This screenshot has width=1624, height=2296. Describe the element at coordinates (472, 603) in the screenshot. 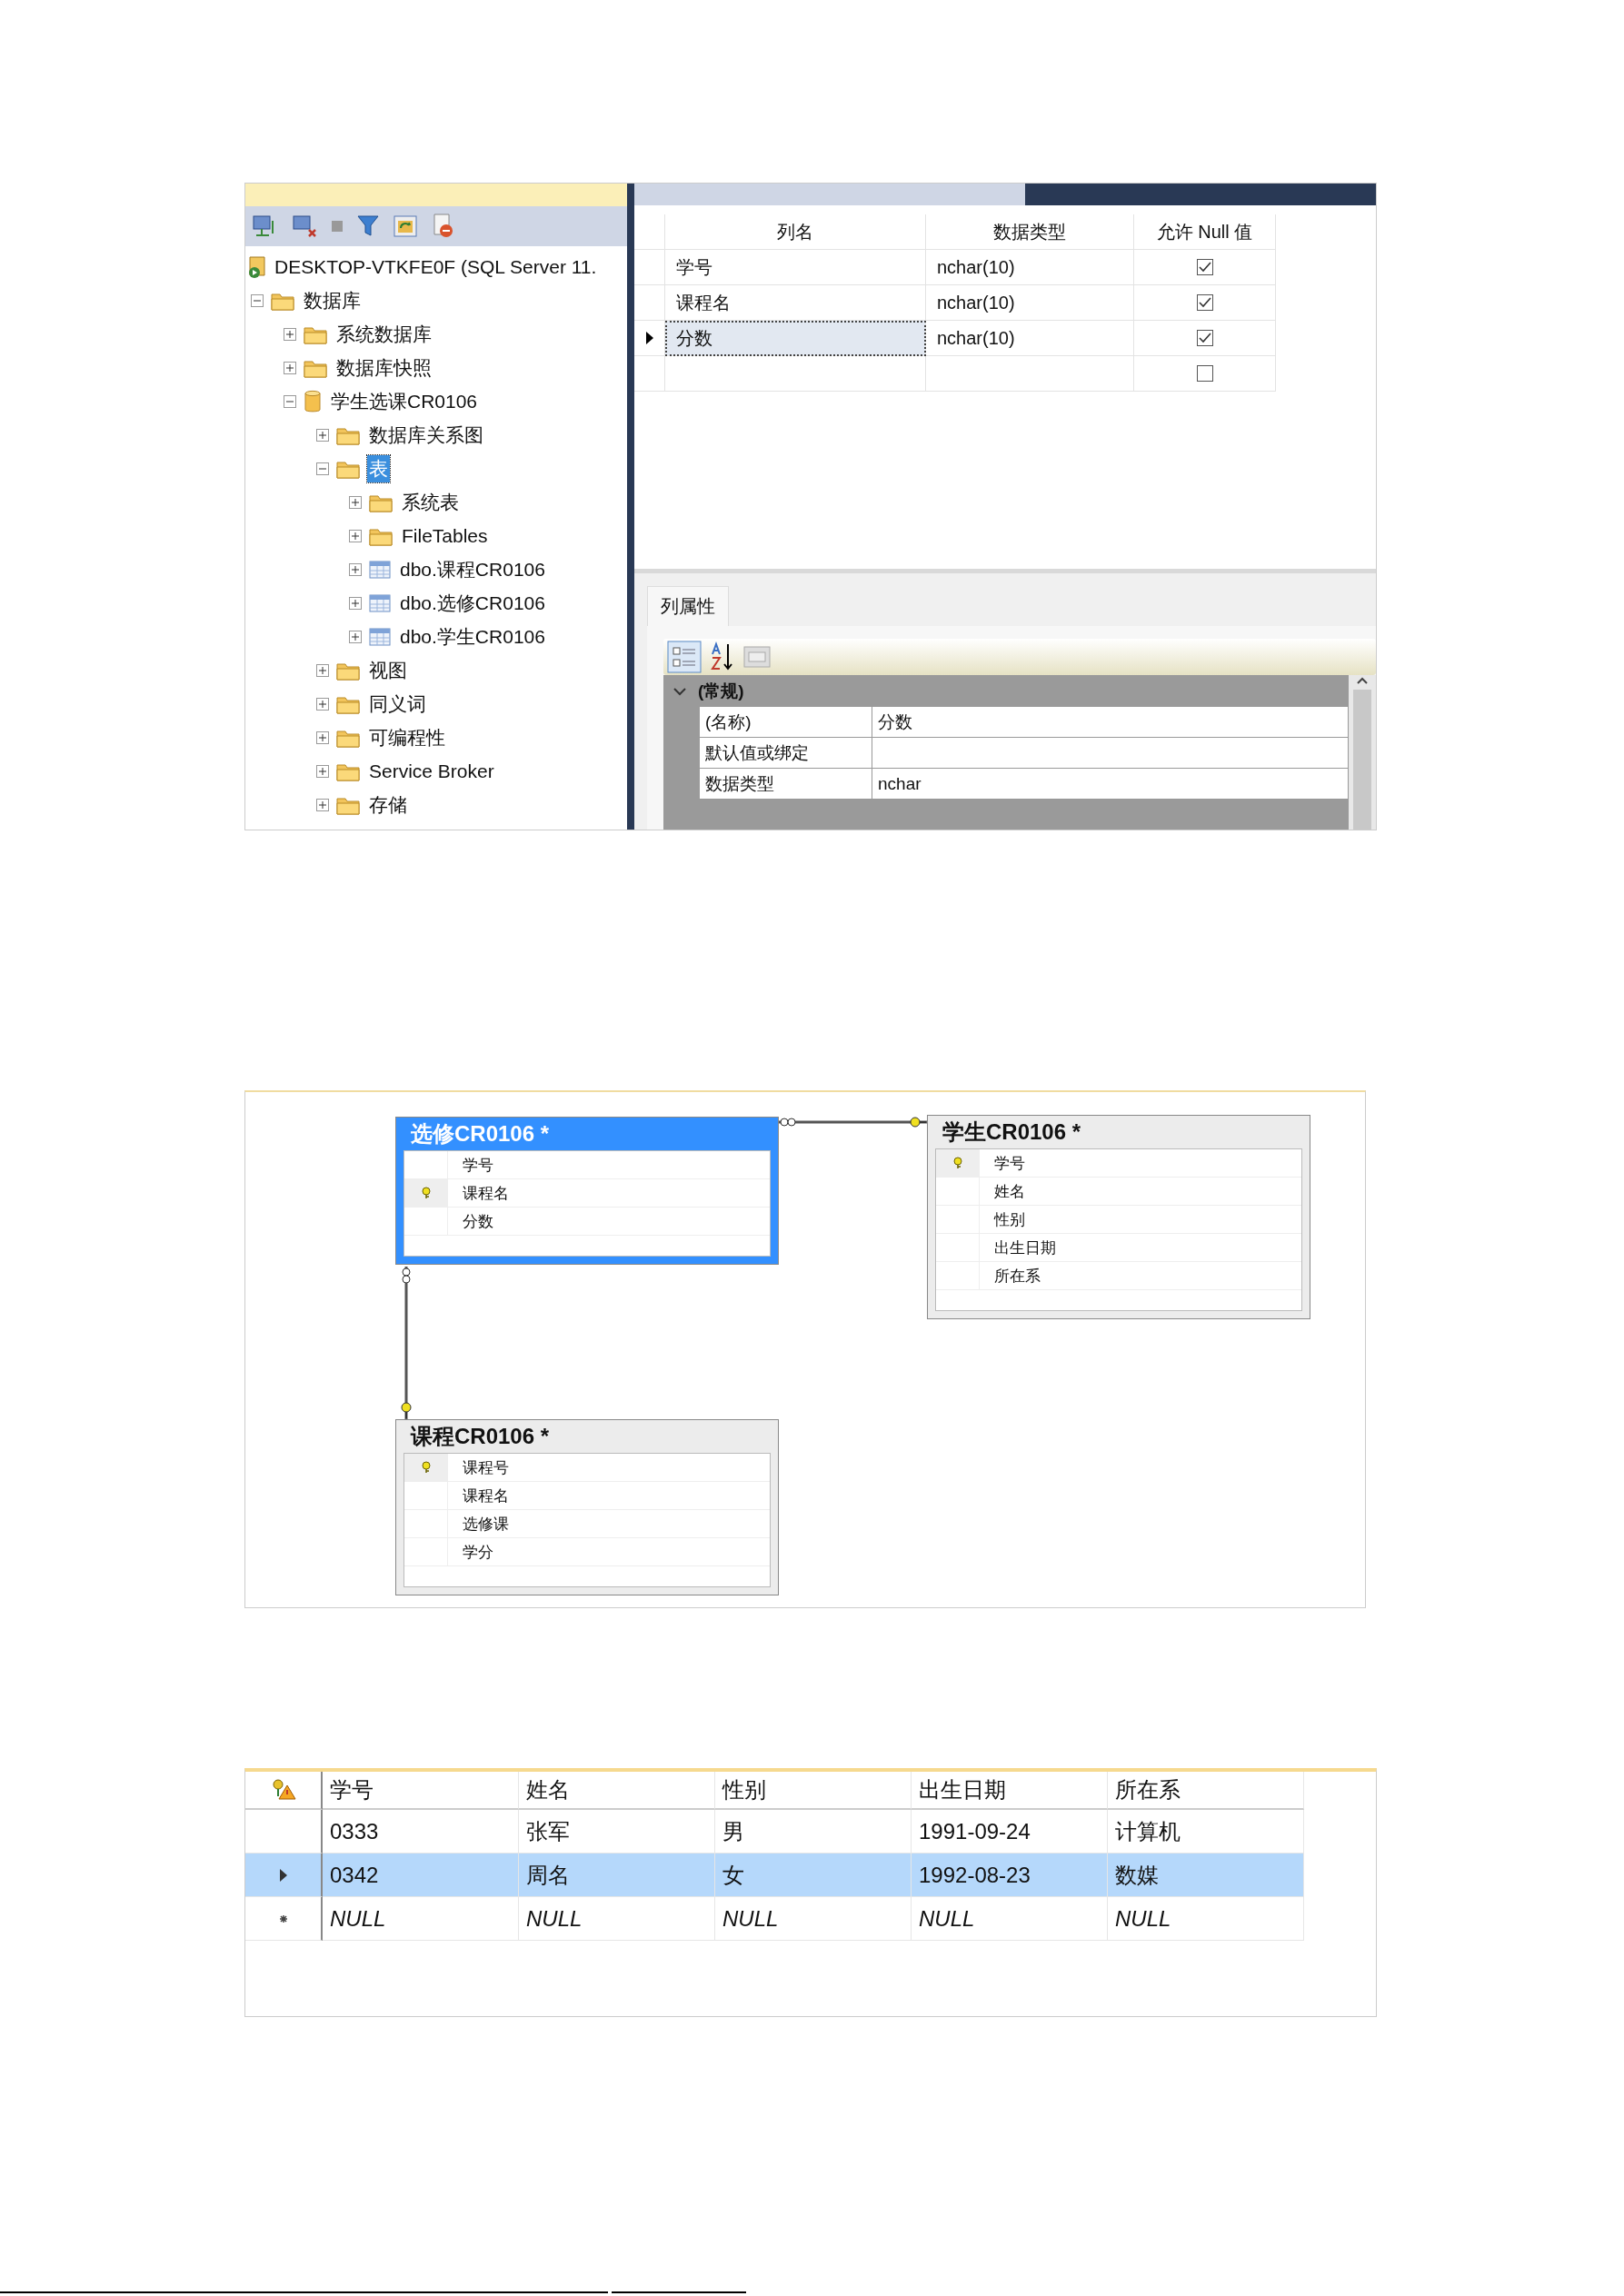

I see `tree-item: dbo.选修CR0106` at that location.